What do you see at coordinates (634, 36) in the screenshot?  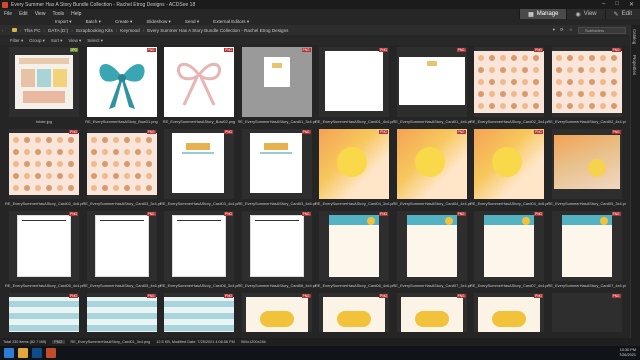 I see `catalog-tab: Catalog` at bounding box center [634, 36].